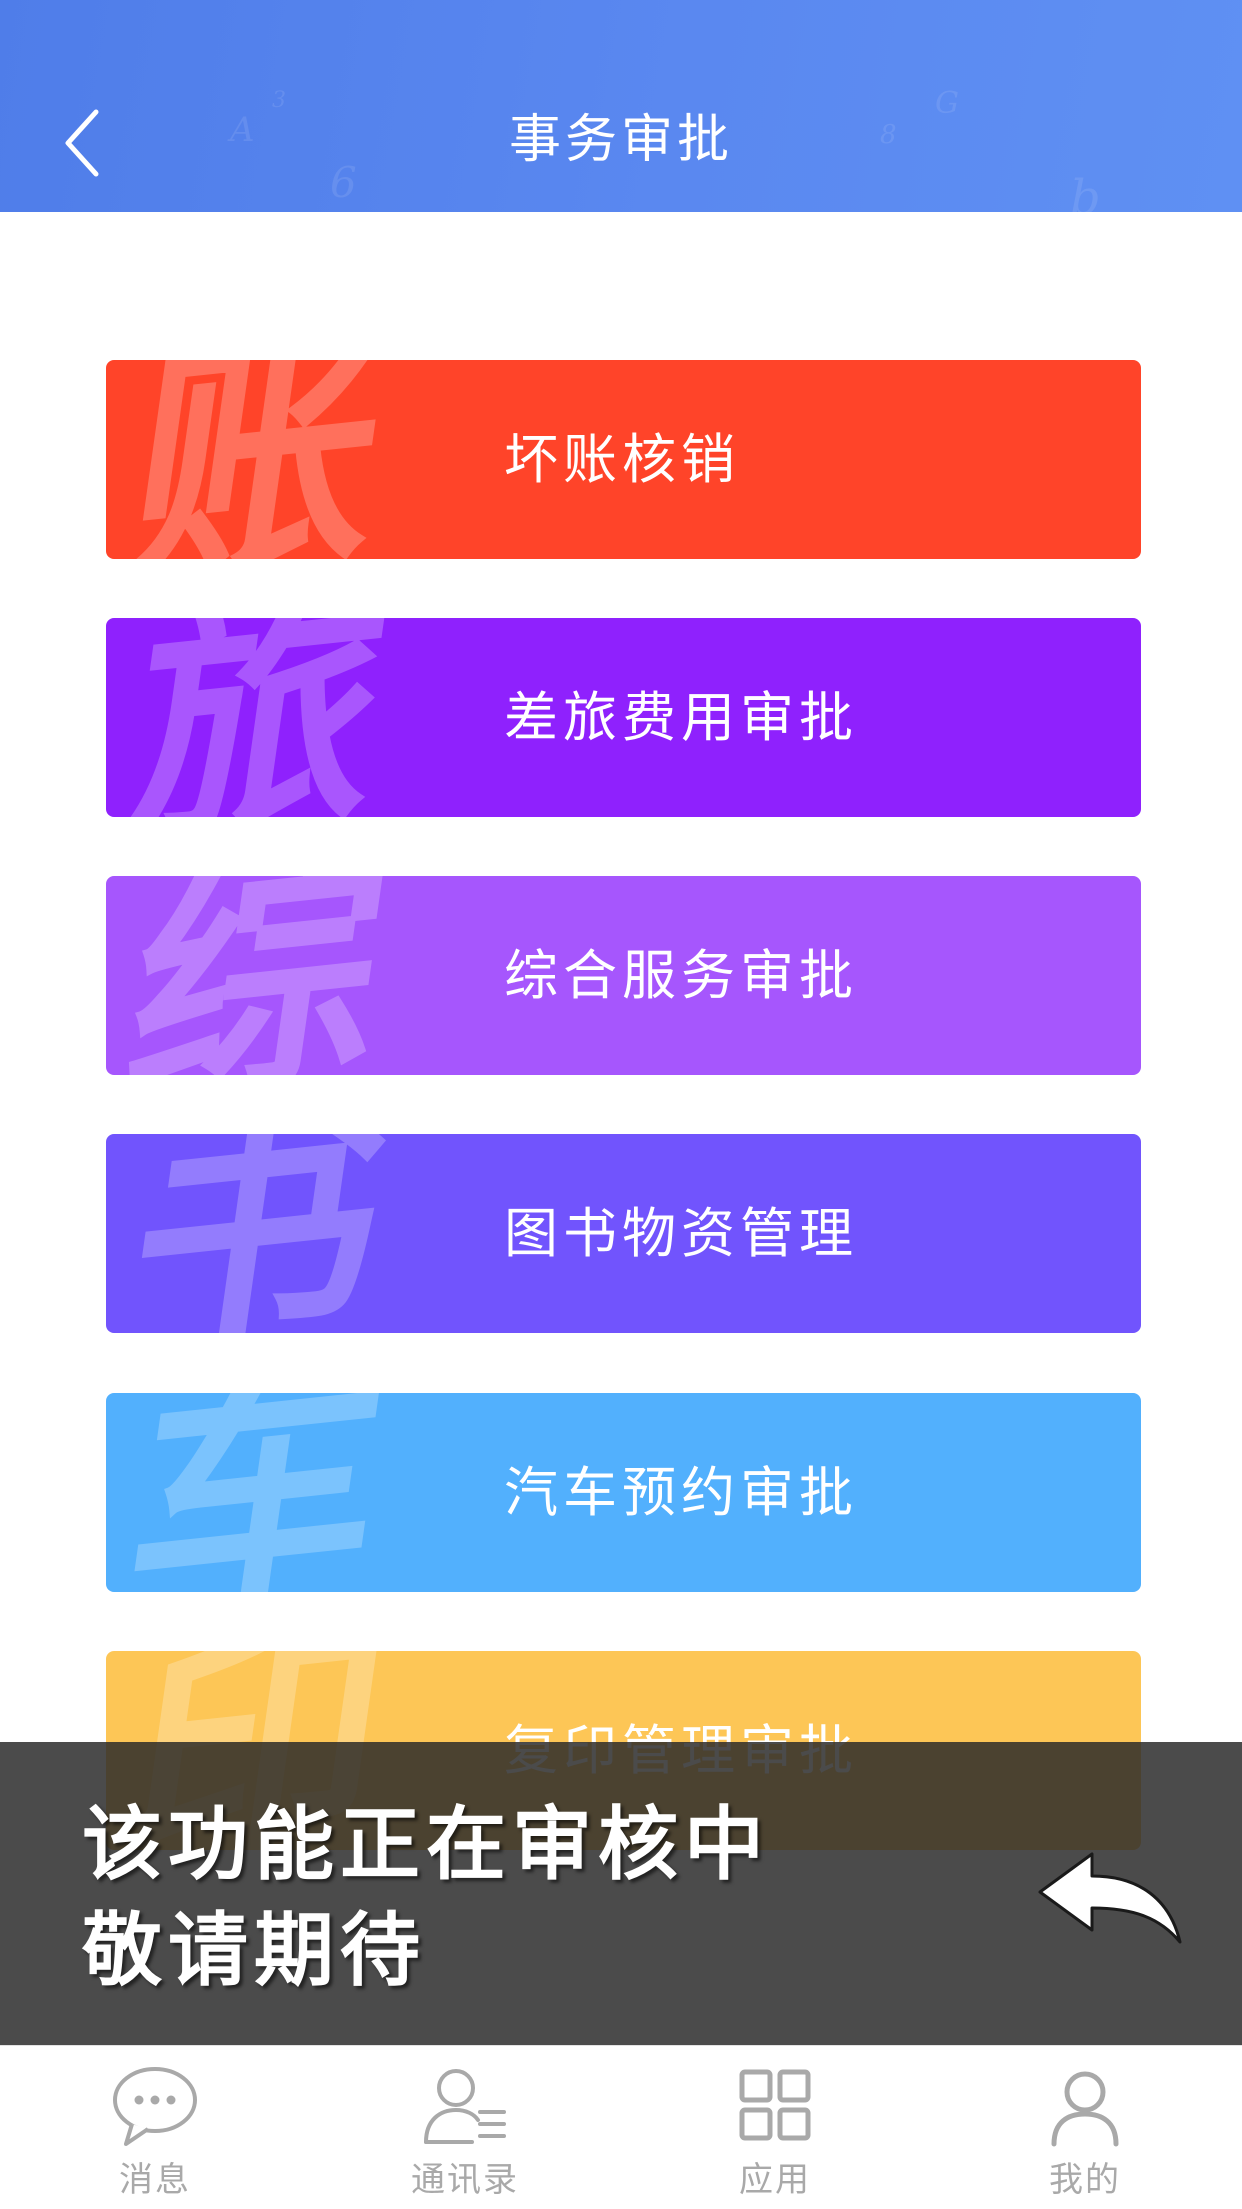 The height and width of the screenshot is (2209, 1242). What do you see at coordinates (620, 140) in the screenshot?
I see `page-title: 事务审批` at bounding box center [620, 140].